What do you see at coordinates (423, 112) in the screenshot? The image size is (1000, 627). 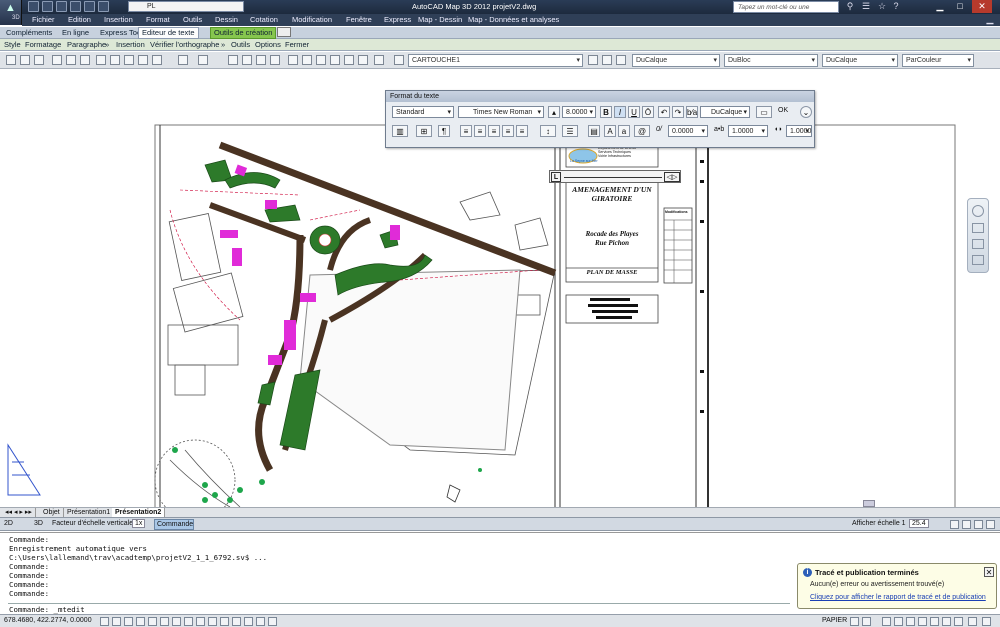 I see `text-style-dropdown: Standard` at bounding box center [423, 112].